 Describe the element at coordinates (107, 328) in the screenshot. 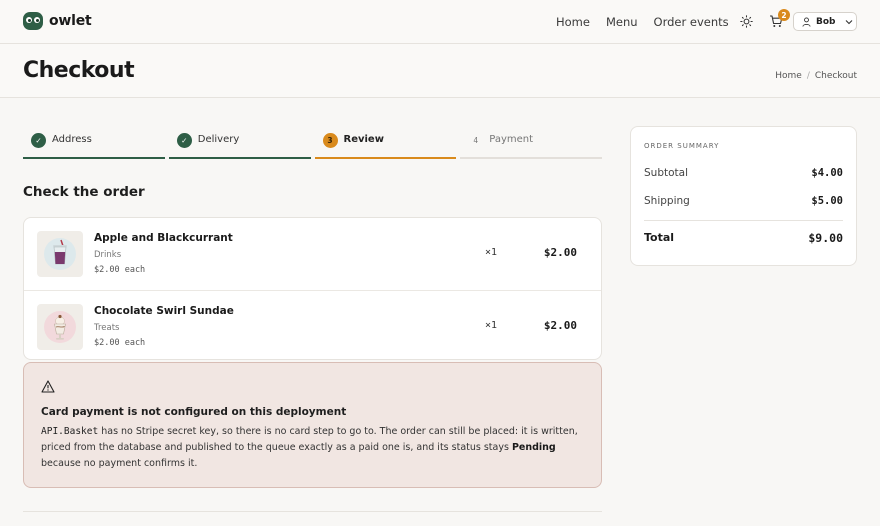

I see `item-category: Treats` at that location.